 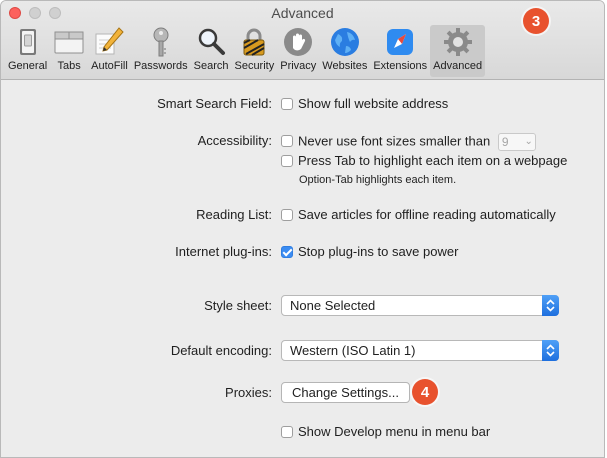 I want to click on tab-search-label: Search, so click(x=211, y=66).